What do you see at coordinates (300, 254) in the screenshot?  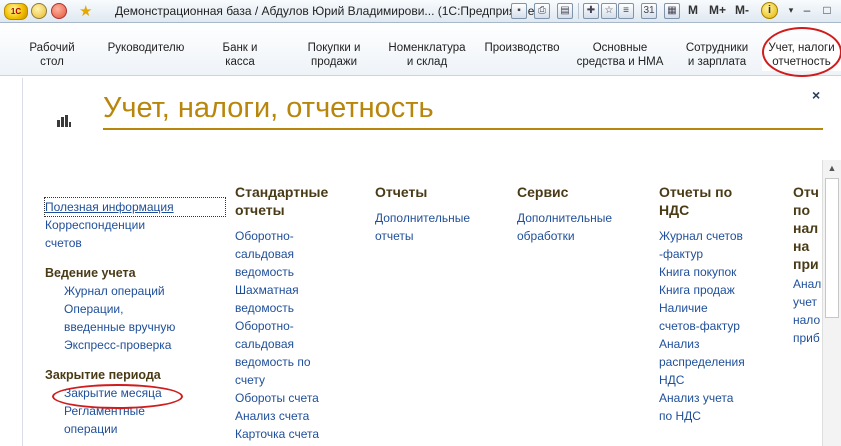 I see `link-osv-cont: сальдовая` at bounding box center [300, 254].